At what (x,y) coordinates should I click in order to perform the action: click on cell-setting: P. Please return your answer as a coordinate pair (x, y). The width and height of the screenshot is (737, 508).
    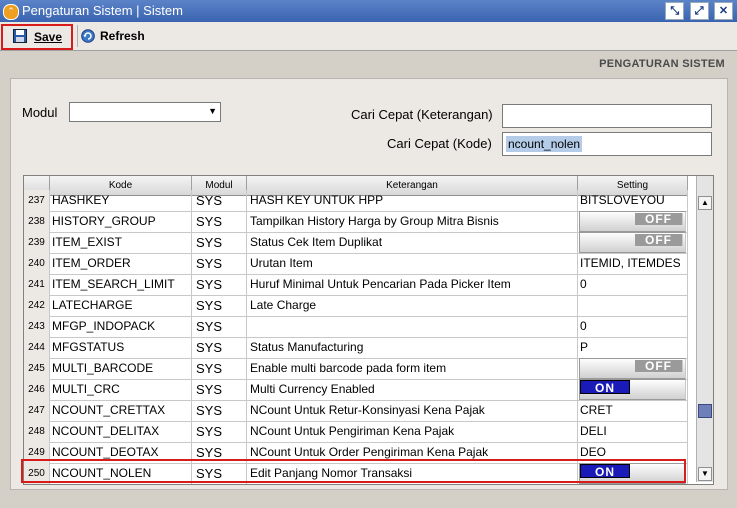
    Looking at the image, I should click on (633, 347).